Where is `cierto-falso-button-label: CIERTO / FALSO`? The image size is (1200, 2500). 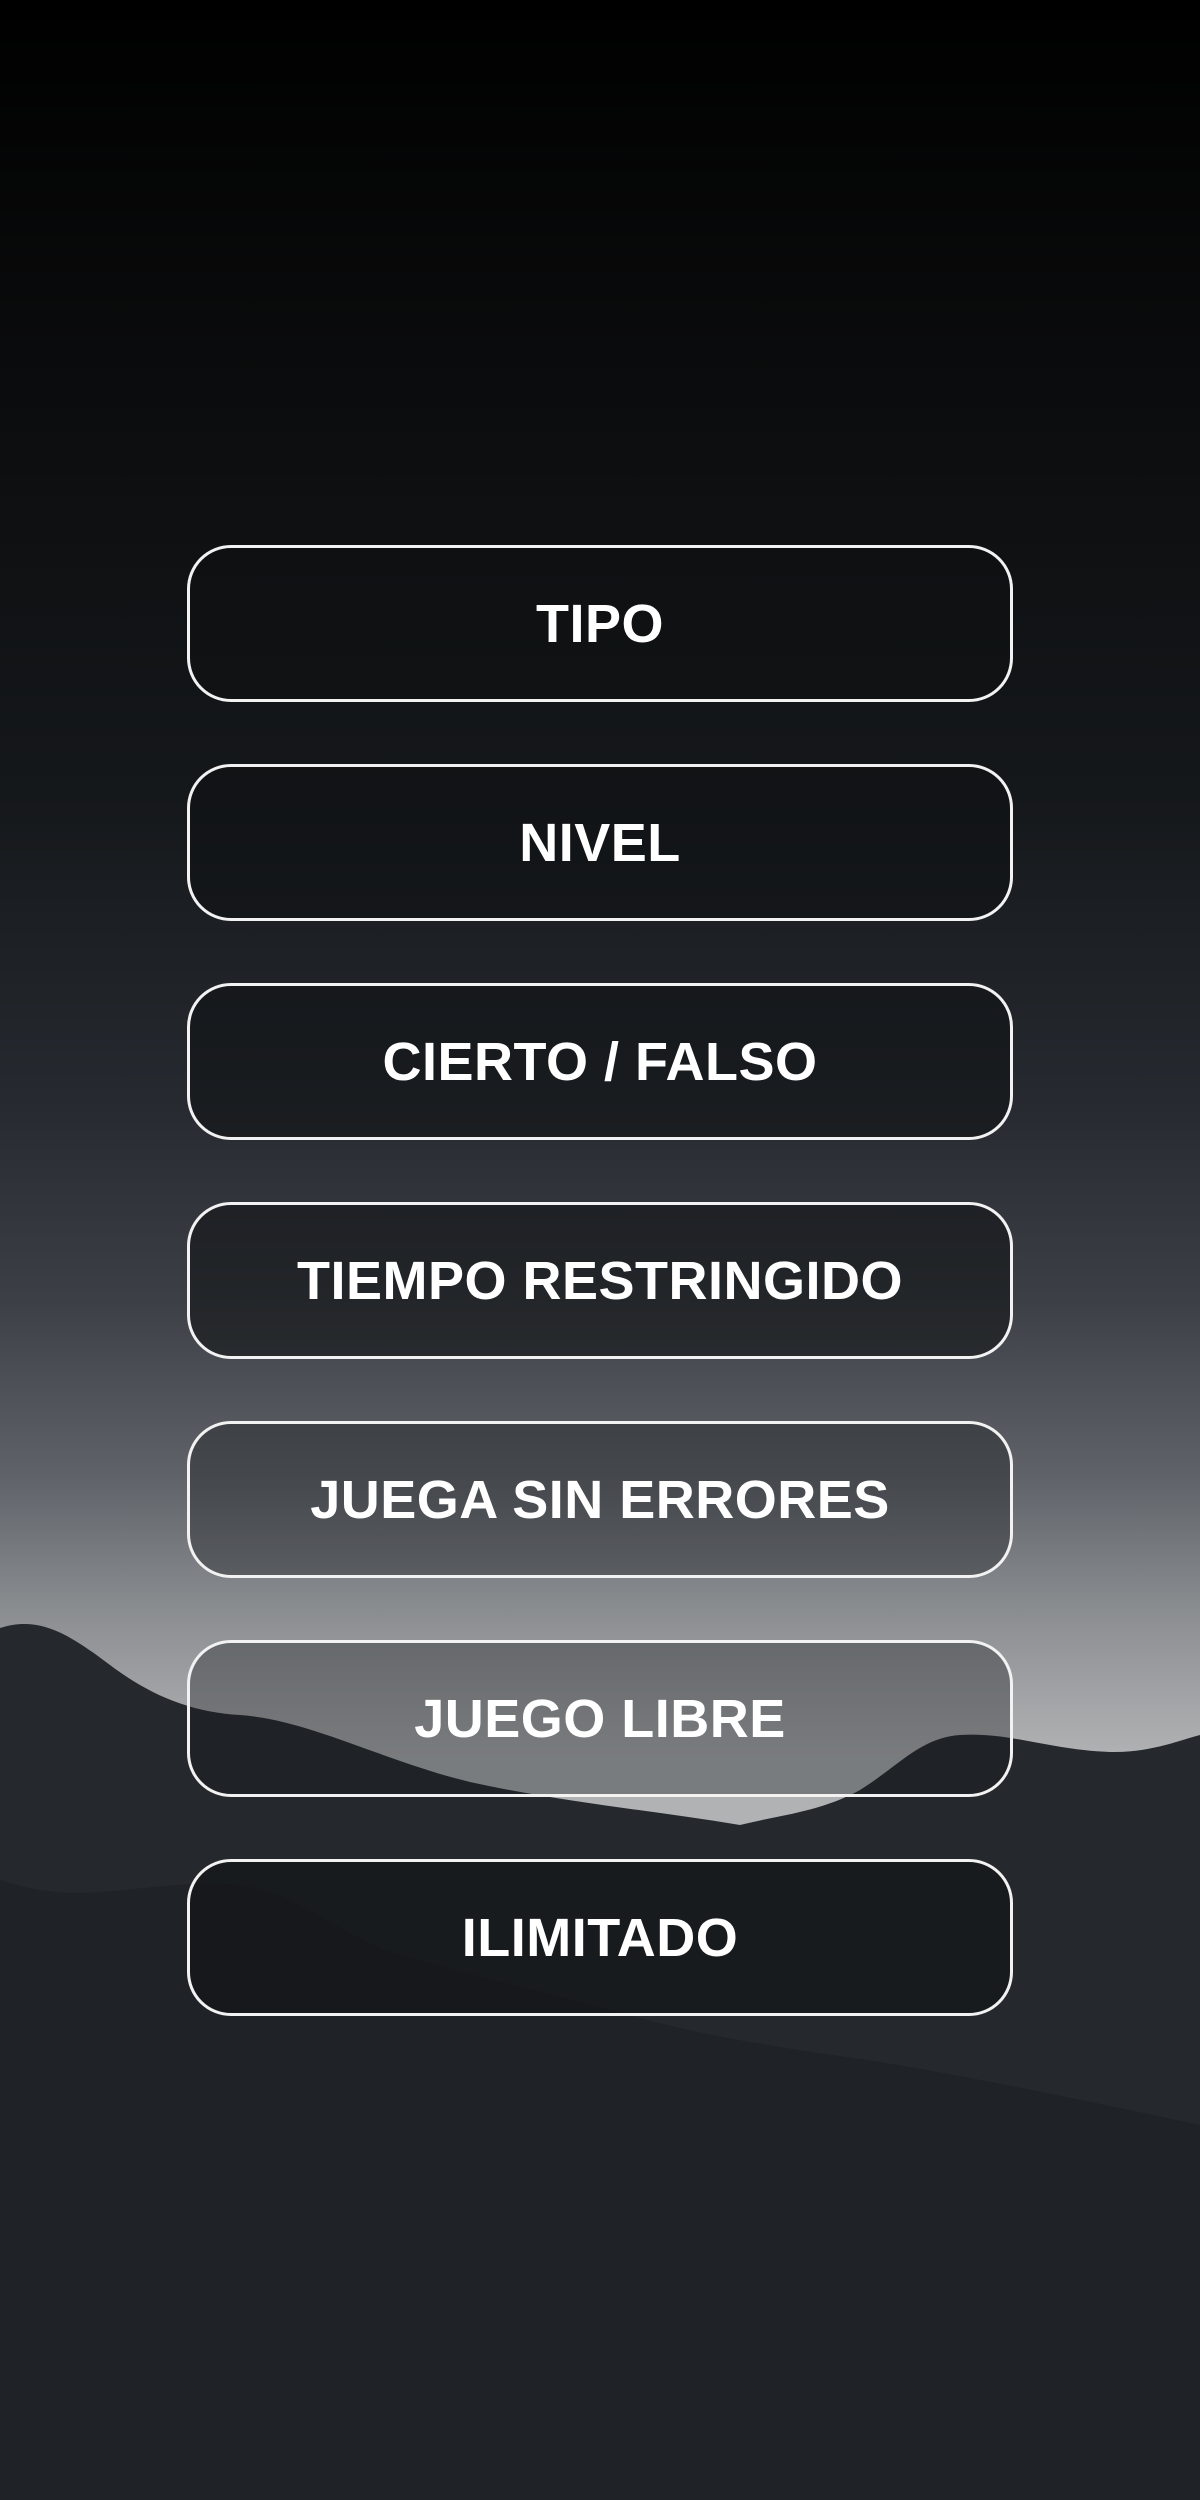 cierto-falso-button-label: CIERTO / FALSO is located at coordinates (600, 1061).